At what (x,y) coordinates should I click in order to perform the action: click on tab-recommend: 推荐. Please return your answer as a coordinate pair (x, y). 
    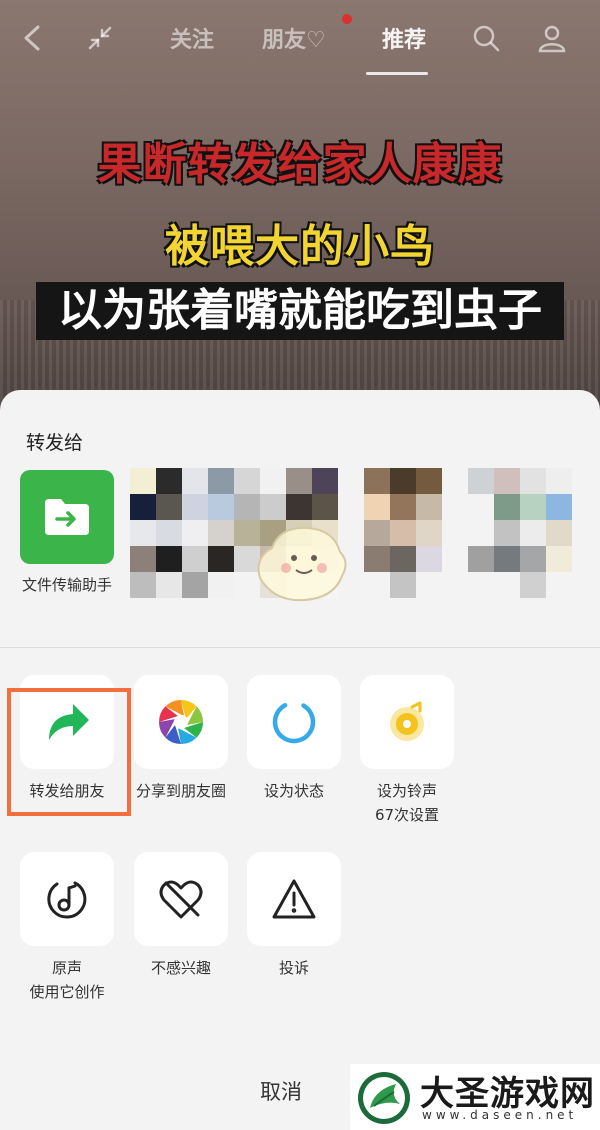
    Looking at the image, I should click on (404, 38).